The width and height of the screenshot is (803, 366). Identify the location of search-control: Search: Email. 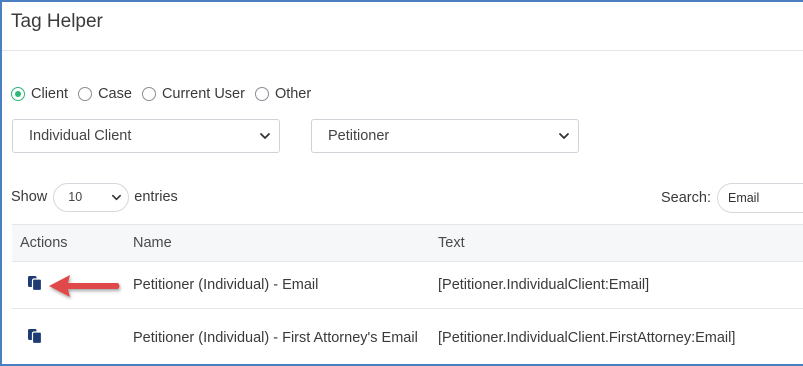
(732, 198).